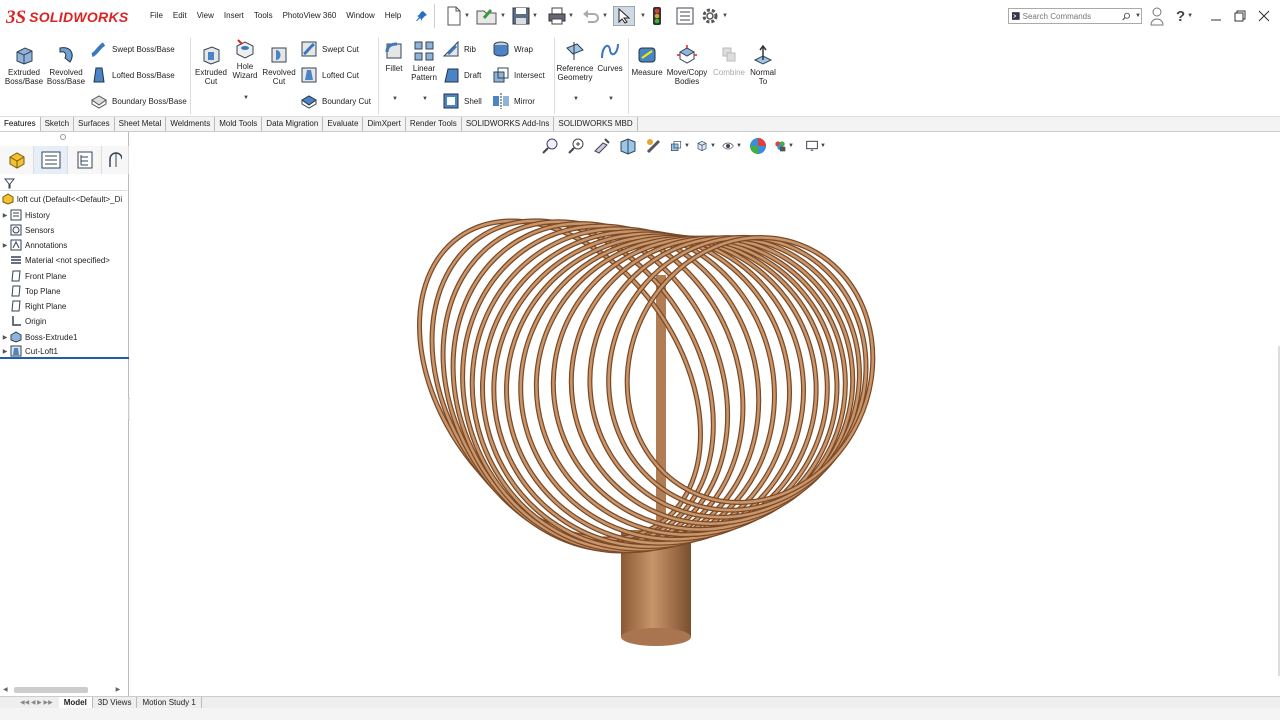  Describe the element at coordinates (459, 49) in the screenshot. I see `rib-button: Rib` at that location.